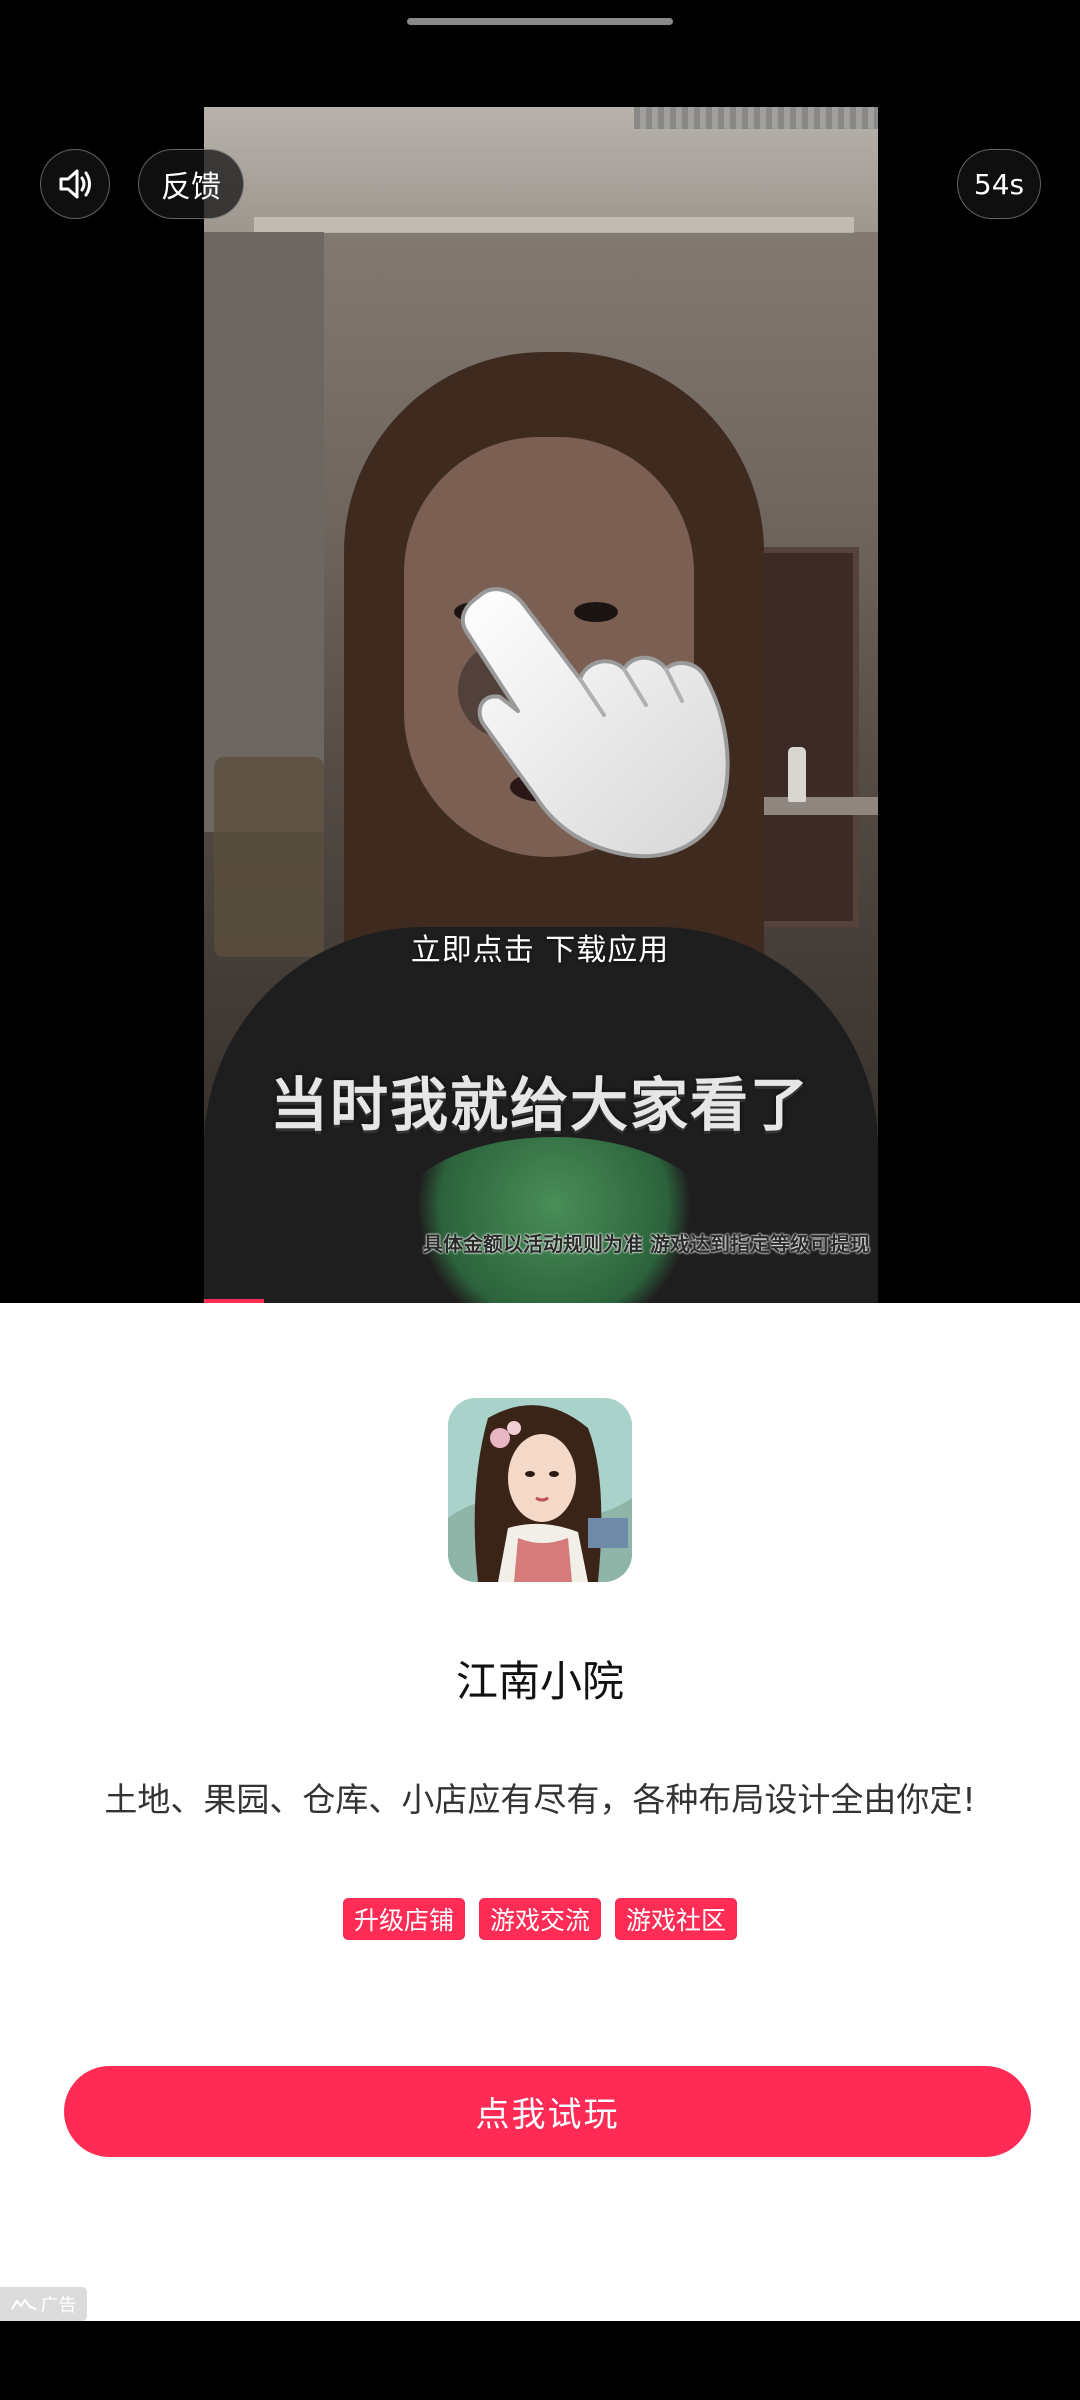 This screenshot has height=2400, width=1080. Describe the element at coordinates (540, 21) in the screenshot. I see `drag-handle` at that location.